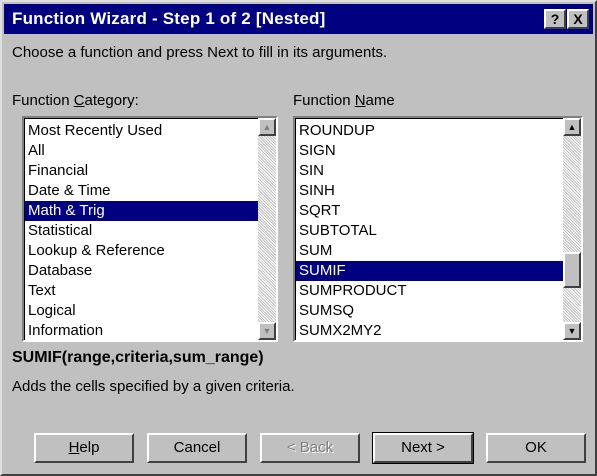 This screenshot has height=476, width=597. I want to click on function-syntax: SUMIF(range,criteria,sum_range), so click(138, 357).